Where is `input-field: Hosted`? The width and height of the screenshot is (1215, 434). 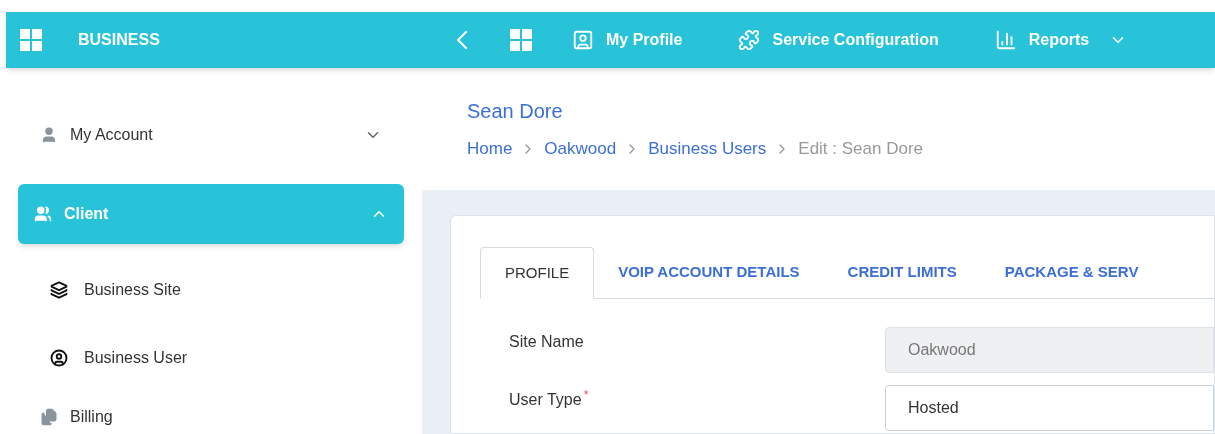 input-field: Hosted is located at coordinates (1049, 408).